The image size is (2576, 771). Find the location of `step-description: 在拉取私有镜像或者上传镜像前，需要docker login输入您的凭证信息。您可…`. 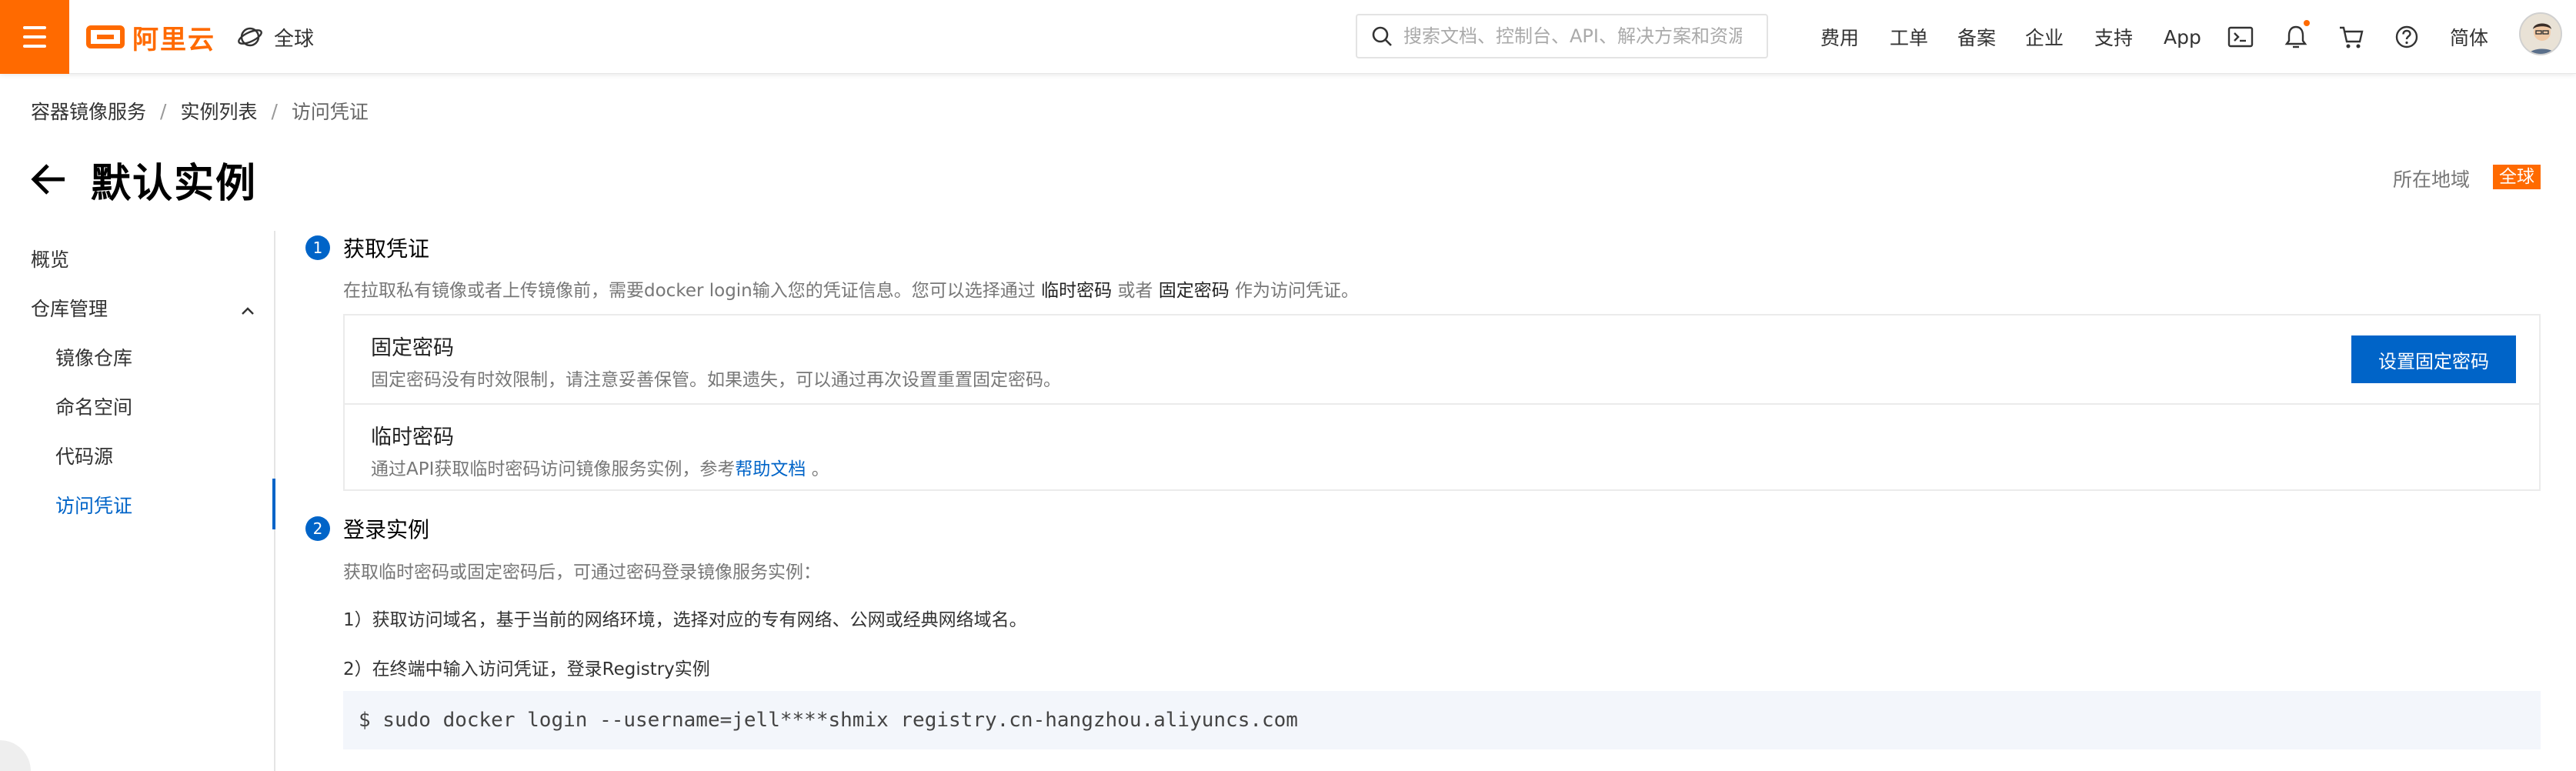

step-description: 在拉取私有镜像或者上传镜像前，需要docker login输入您的凭证信息。您可… is located at coordinates (851, 288).